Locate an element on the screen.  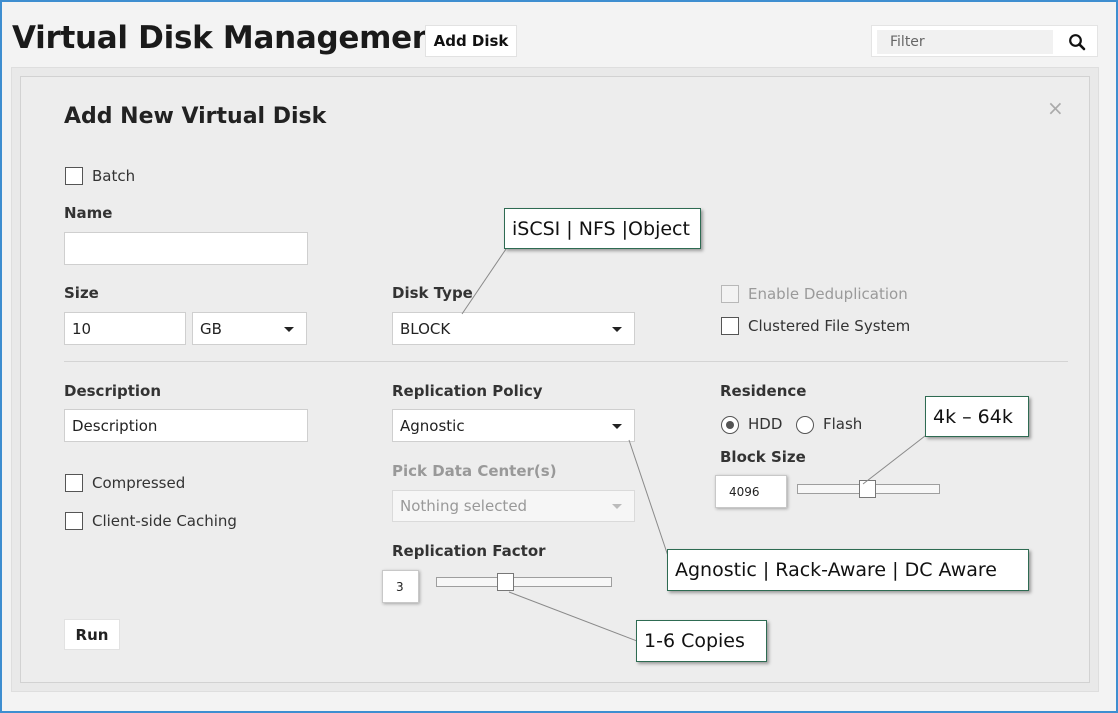
residence-label: Residence is located at coordinates (763, 391).